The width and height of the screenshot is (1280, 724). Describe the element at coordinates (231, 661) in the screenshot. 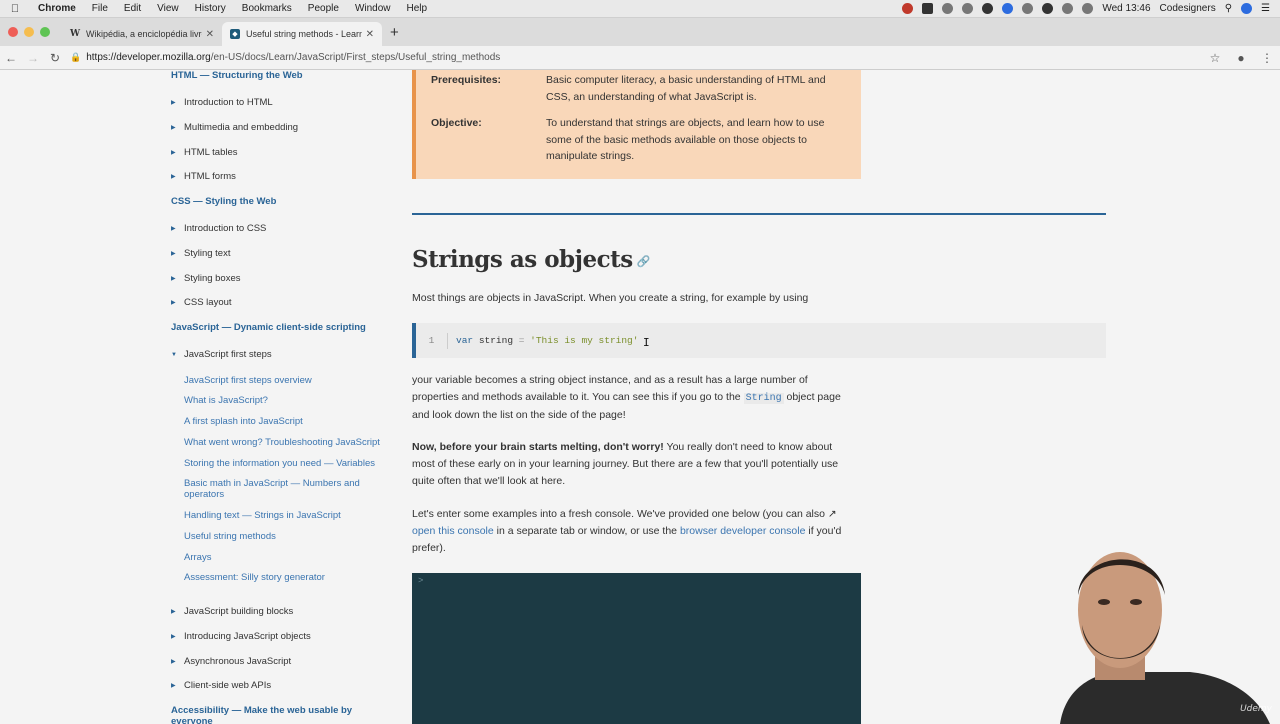

I see `sidebar-item-async-js: ▶ Asynchronous JavaScript` at that location.